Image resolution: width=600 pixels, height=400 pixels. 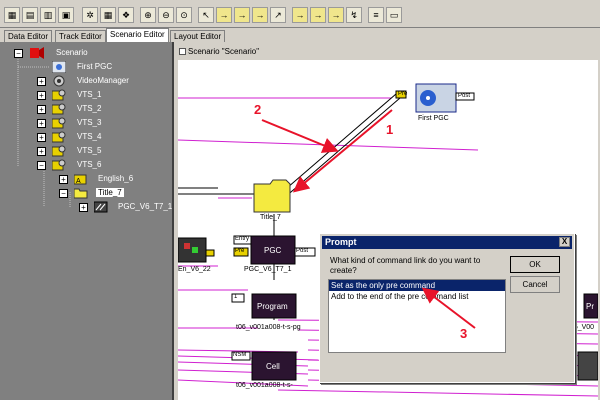 I want to click on program-number-label: 1, so click(x=236, y=297).